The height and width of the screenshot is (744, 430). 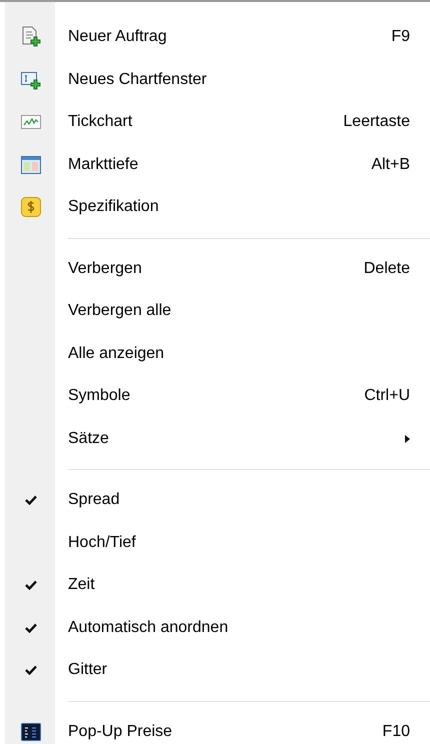 What do you see at coordinates (101, 122) in the screenshot?
I see `menu-item-label: Tickchart` at bounding box center [101, 122].